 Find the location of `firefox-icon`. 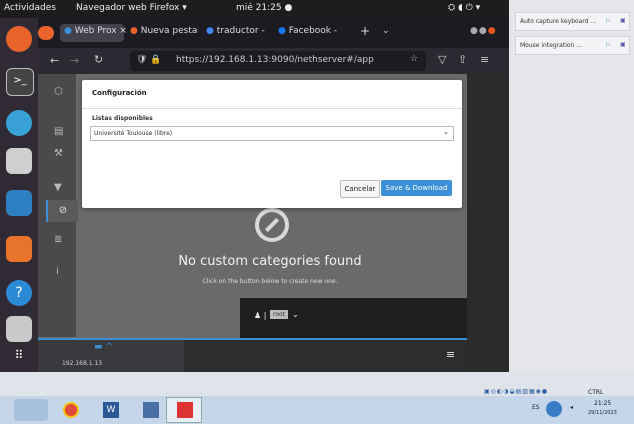

firefox-icon is located at coordinates (19, 39).